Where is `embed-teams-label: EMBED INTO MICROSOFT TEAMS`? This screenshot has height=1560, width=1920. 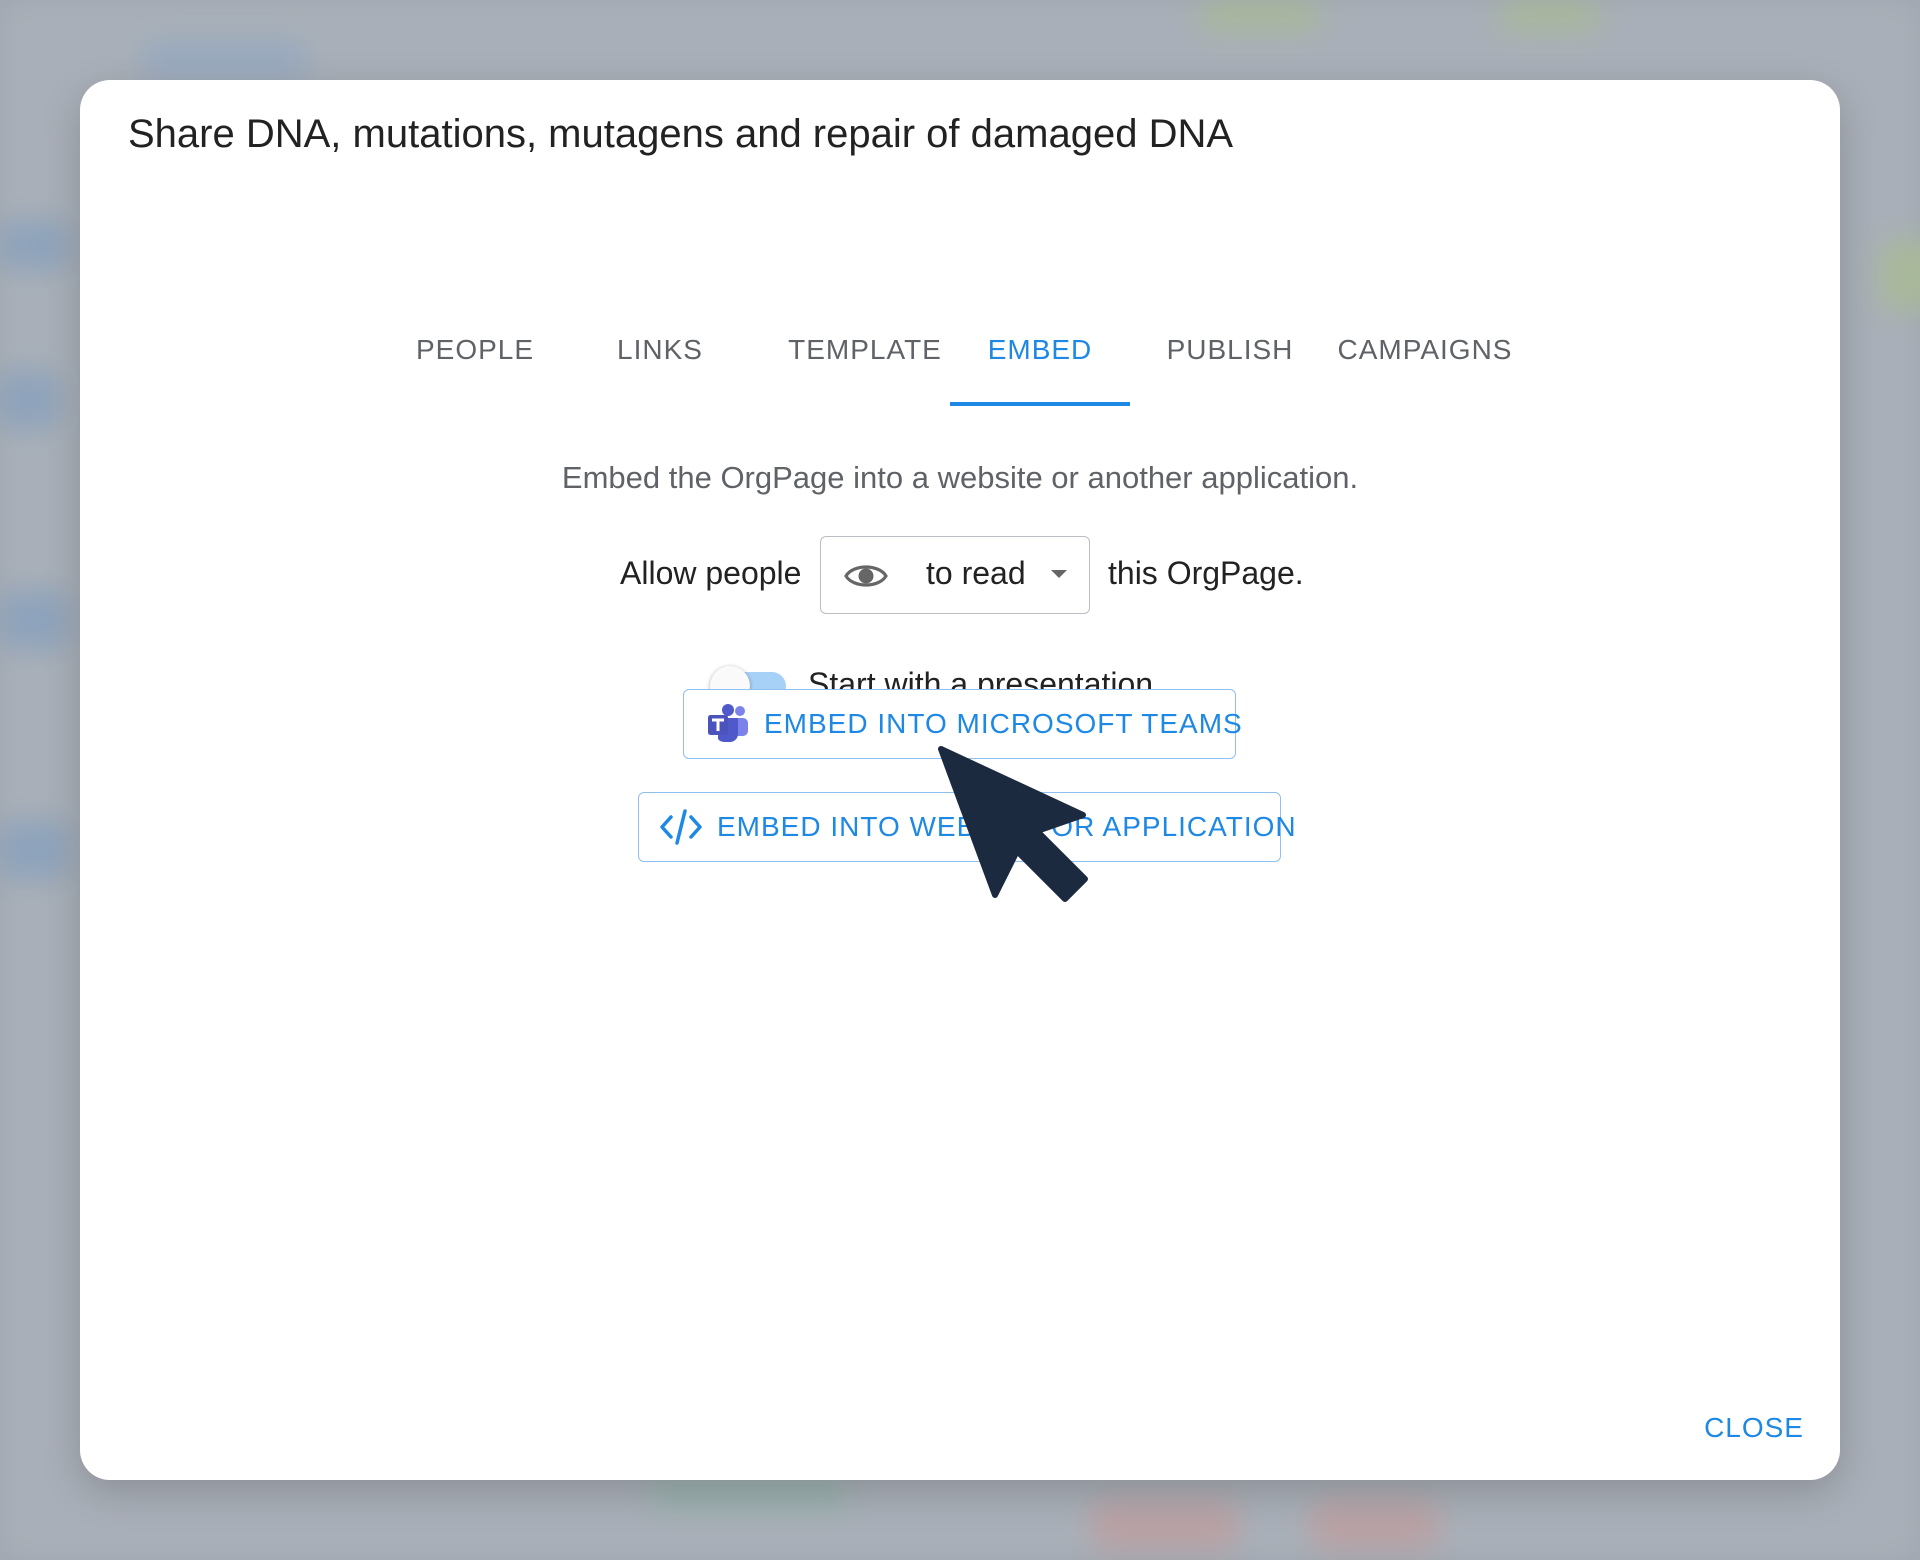 embed-teams-label: EMBED INTO MICROSOFT TEAMS is located at coordinates (1003, 723).